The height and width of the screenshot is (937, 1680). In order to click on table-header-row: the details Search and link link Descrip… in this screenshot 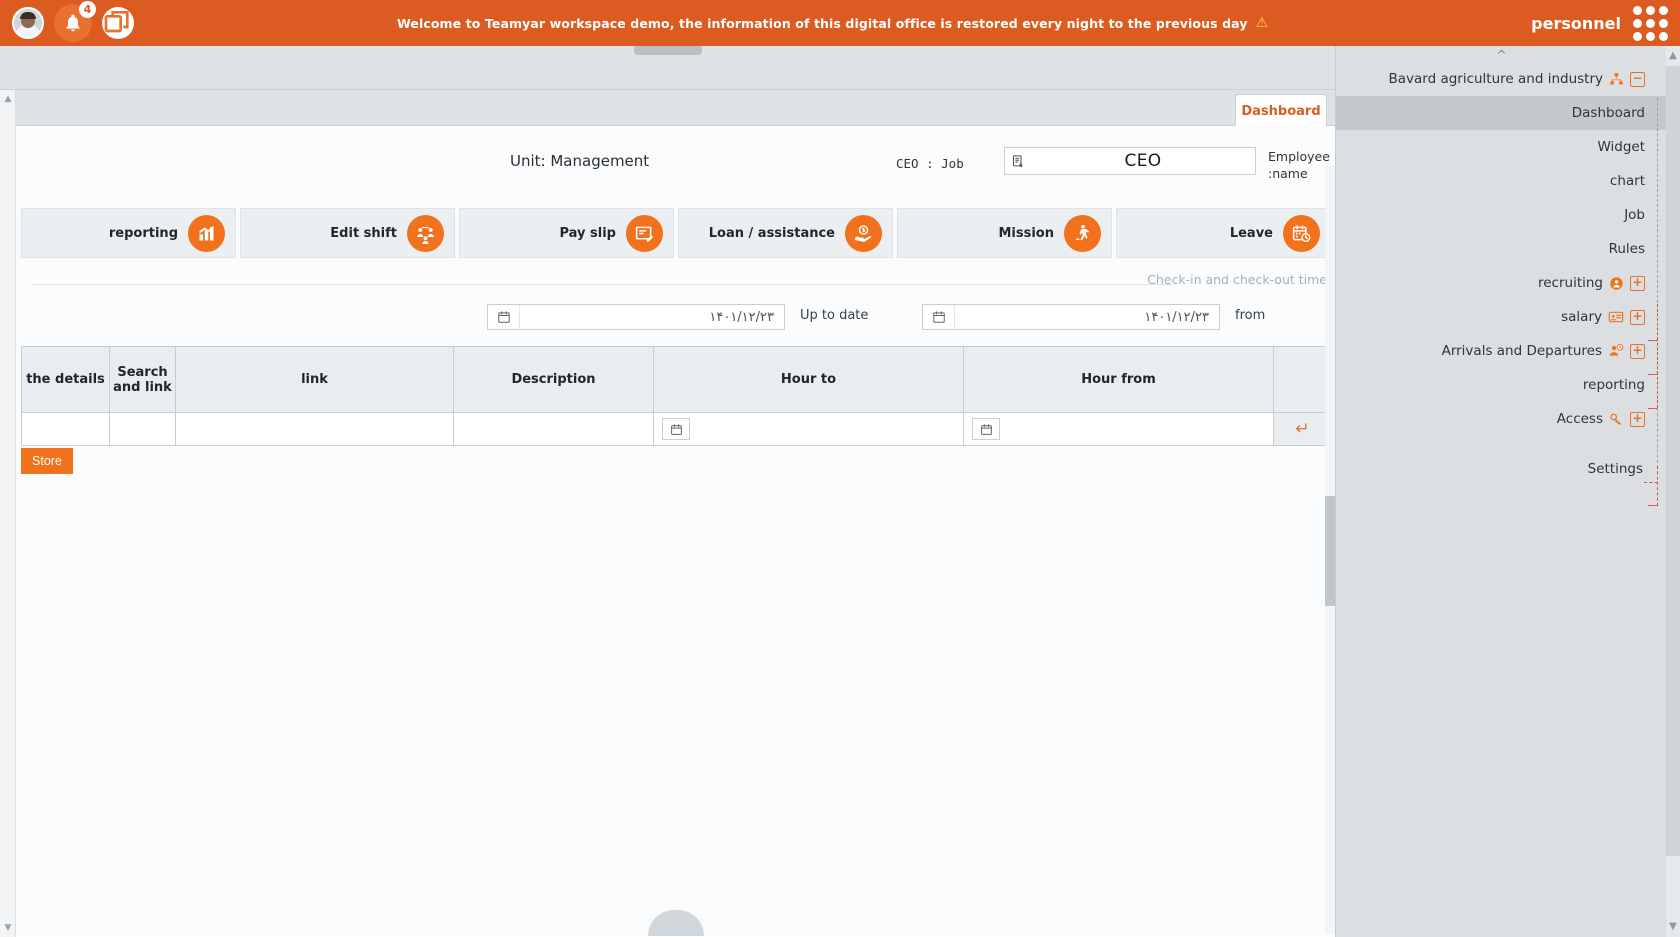, I will do `click(676, 379)`.